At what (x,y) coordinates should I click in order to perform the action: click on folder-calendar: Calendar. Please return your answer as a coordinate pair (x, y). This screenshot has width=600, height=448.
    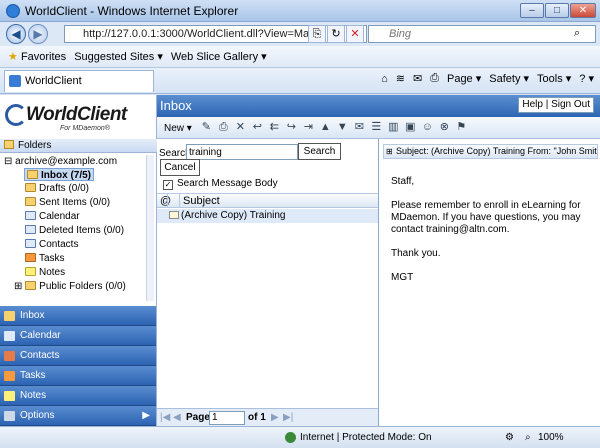
    Looking at the image, I should click on (52, 216).